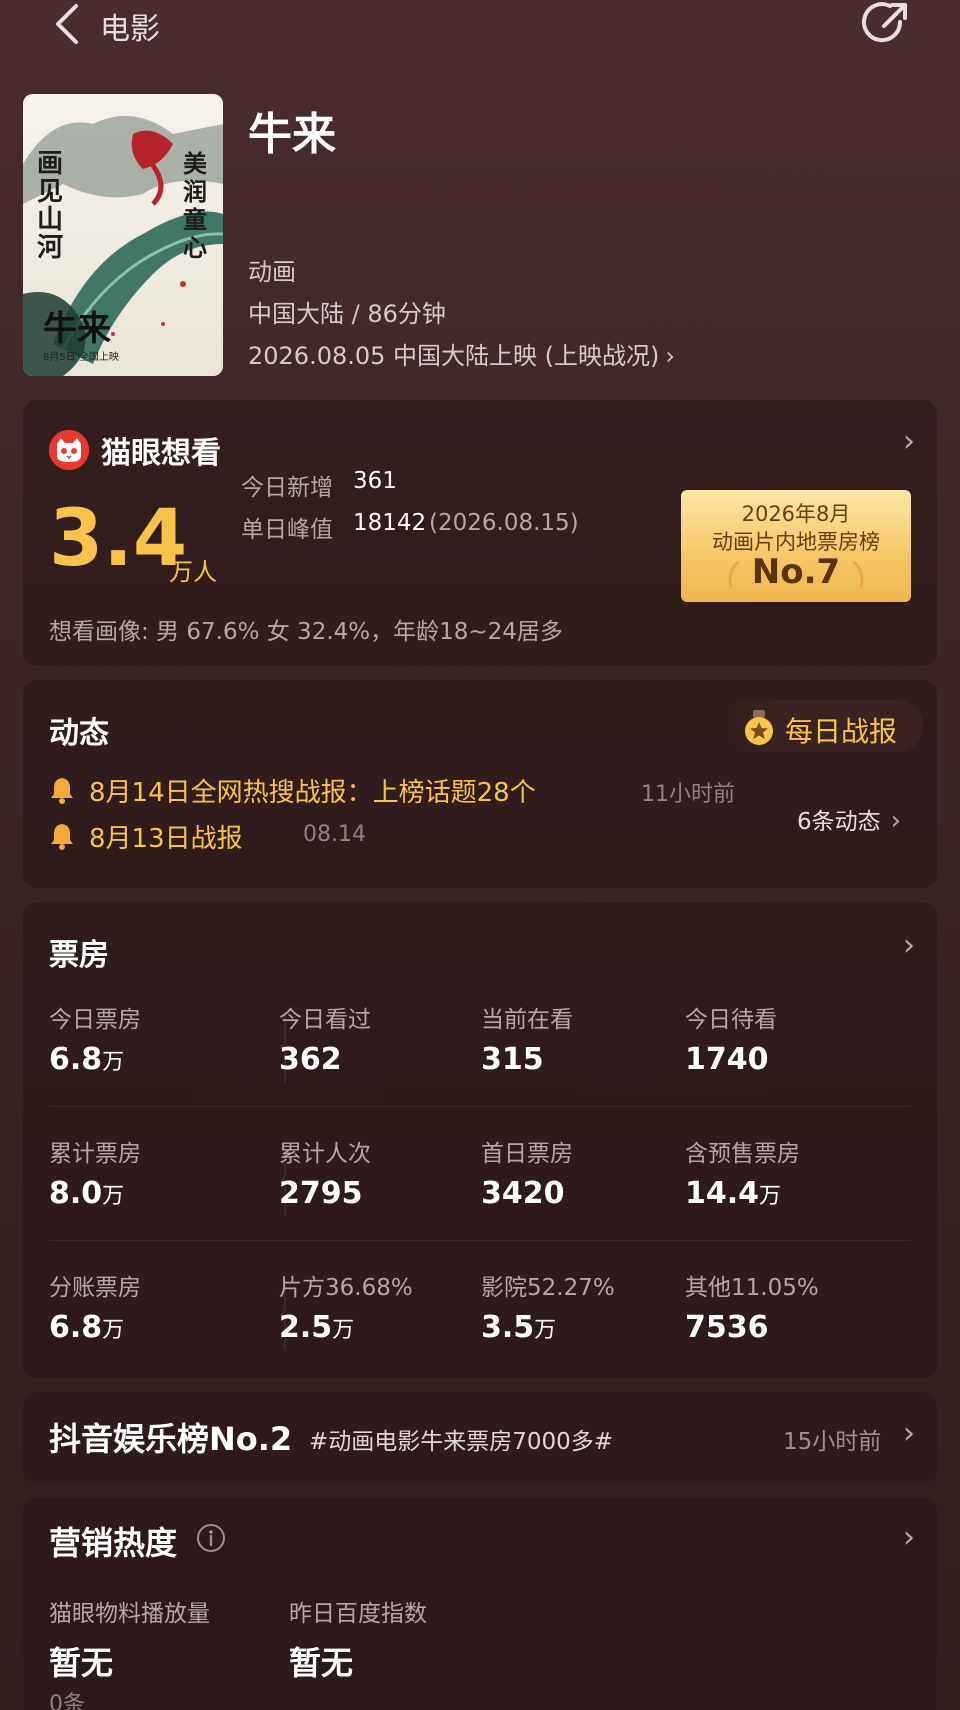  I want to click on peak-label: 单日峰值, so click(287, 530).